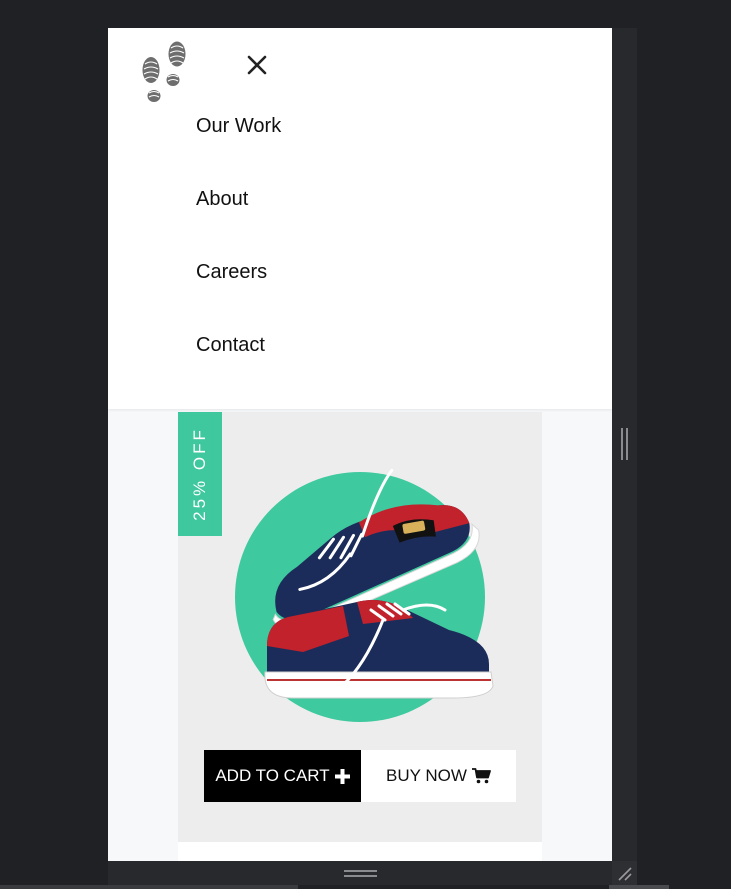  I want to click on add-to-cart-button: ADD TO CART, so click(282, 776).